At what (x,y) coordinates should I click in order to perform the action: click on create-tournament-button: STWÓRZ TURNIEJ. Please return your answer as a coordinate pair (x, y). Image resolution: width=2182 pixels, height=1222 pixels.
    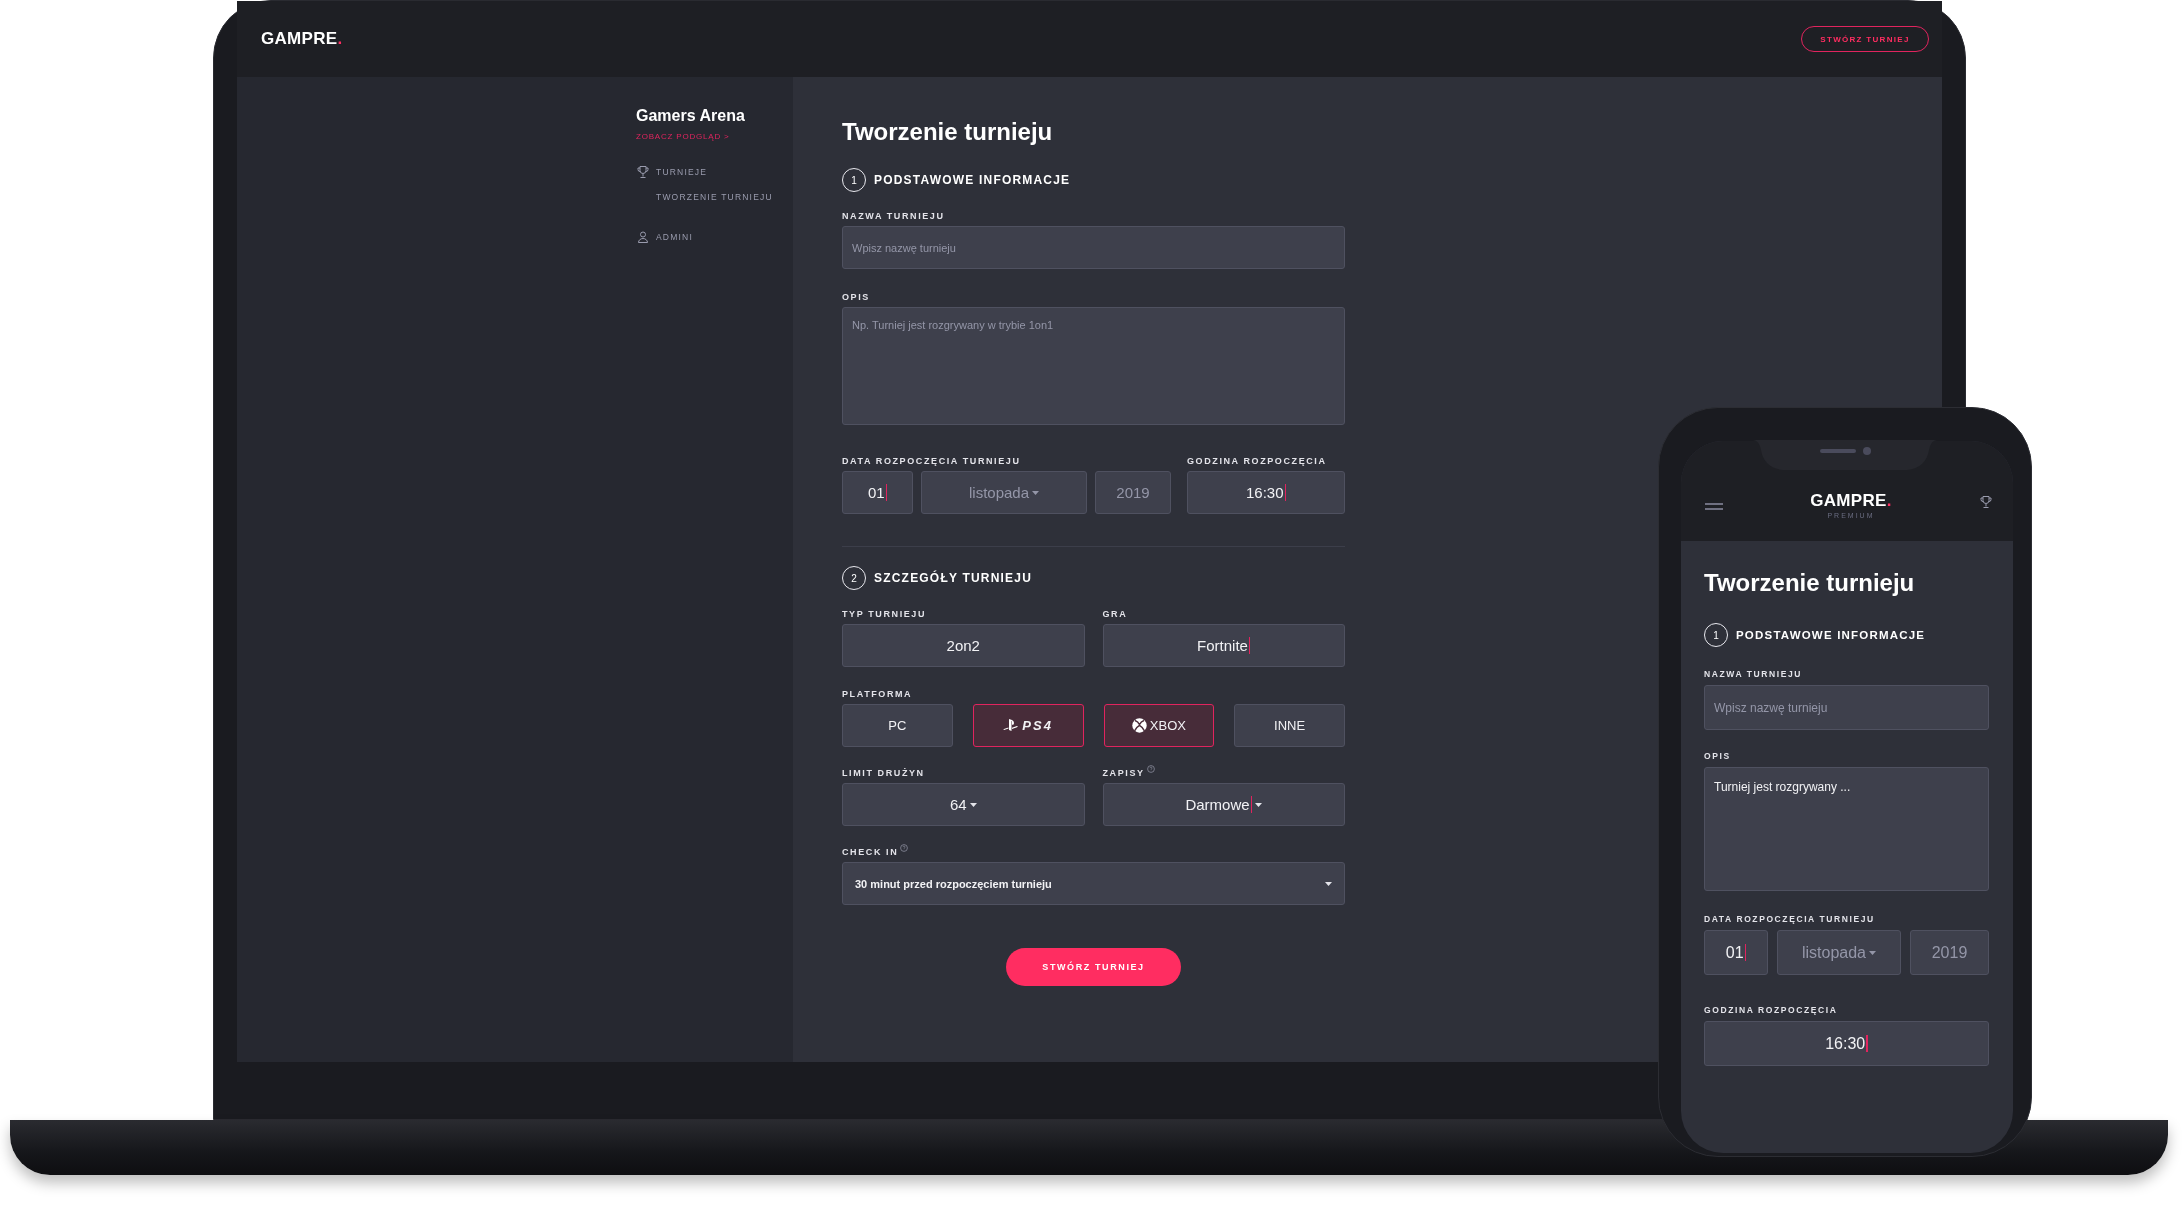
    Looking at the image, I should click on (1093, 967).